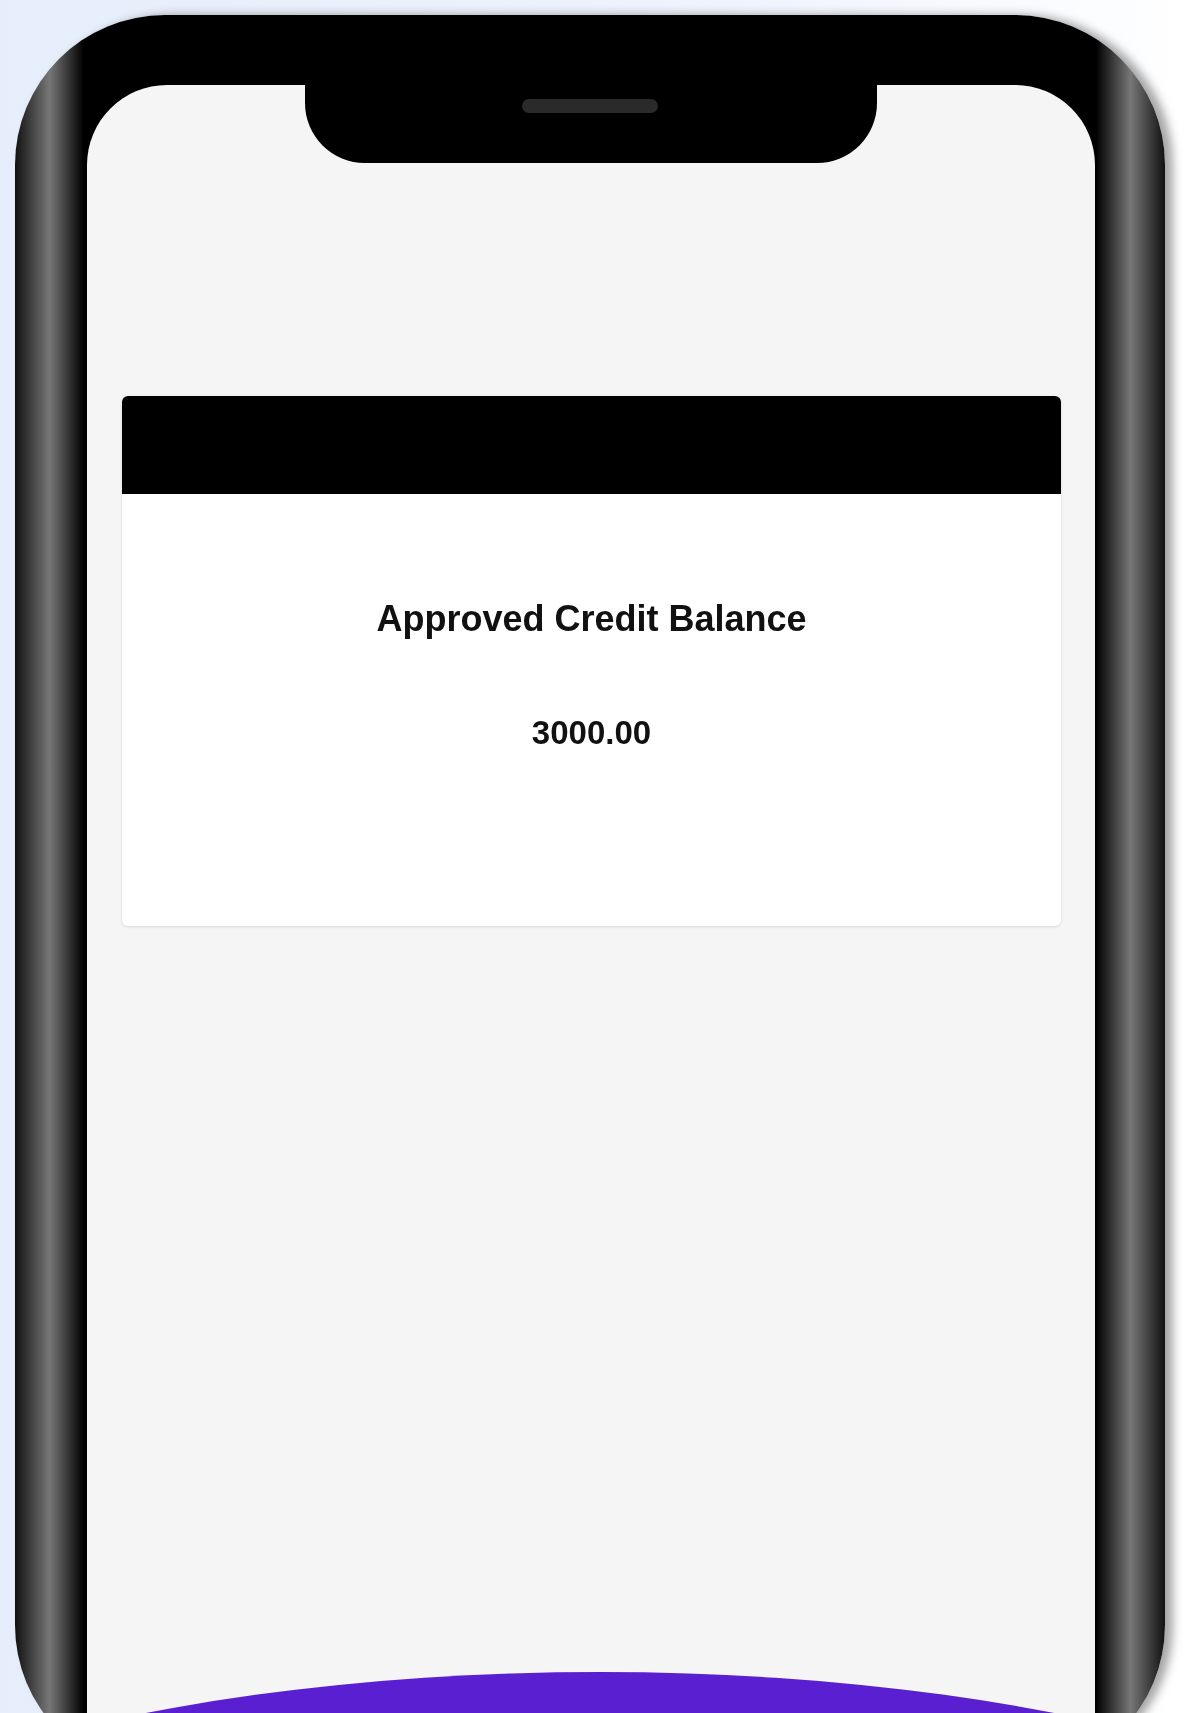 The width and height of the screenshot is (1193, 1713). I want to click on card-title: Approved Credit Balance, so click(591, 619).